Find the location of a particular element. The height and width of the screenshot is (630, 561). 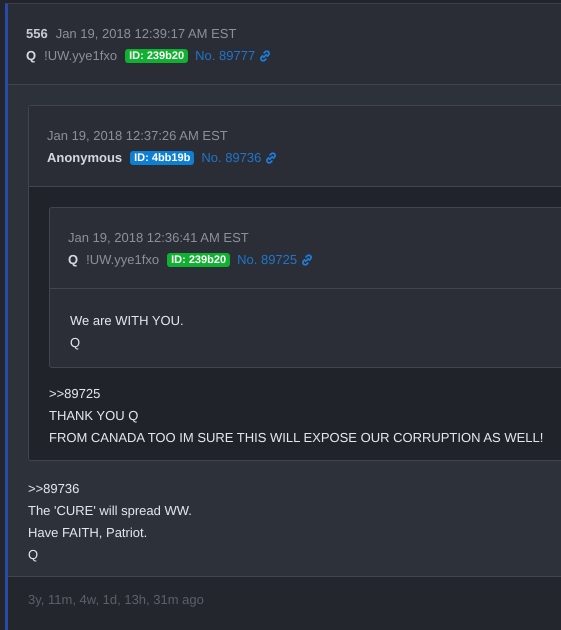

post-link: No. 89736 is located at coordinates (231, 157).